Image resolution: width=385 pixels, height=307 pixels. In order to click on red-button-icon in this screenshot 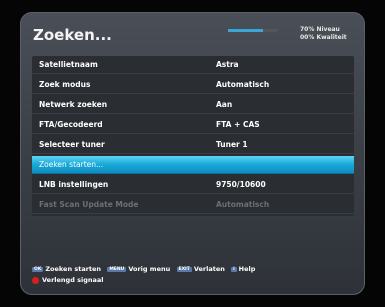, I will do `click(35, 280)`.